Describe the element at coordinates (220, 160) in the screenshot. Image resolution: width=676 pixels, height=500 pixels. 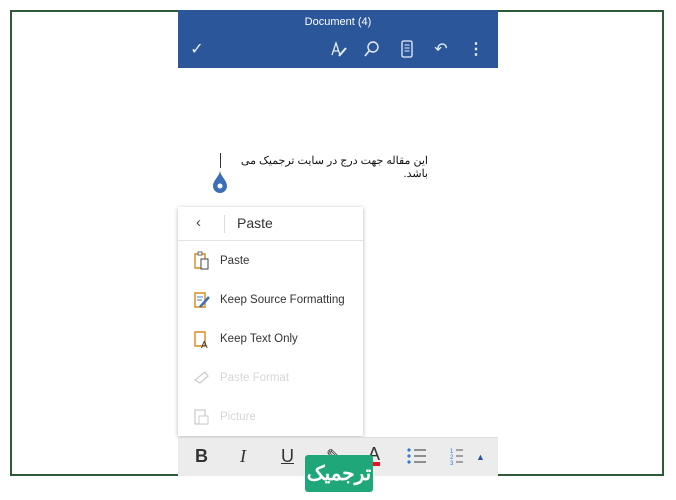
I see `text-cursor` at that location.